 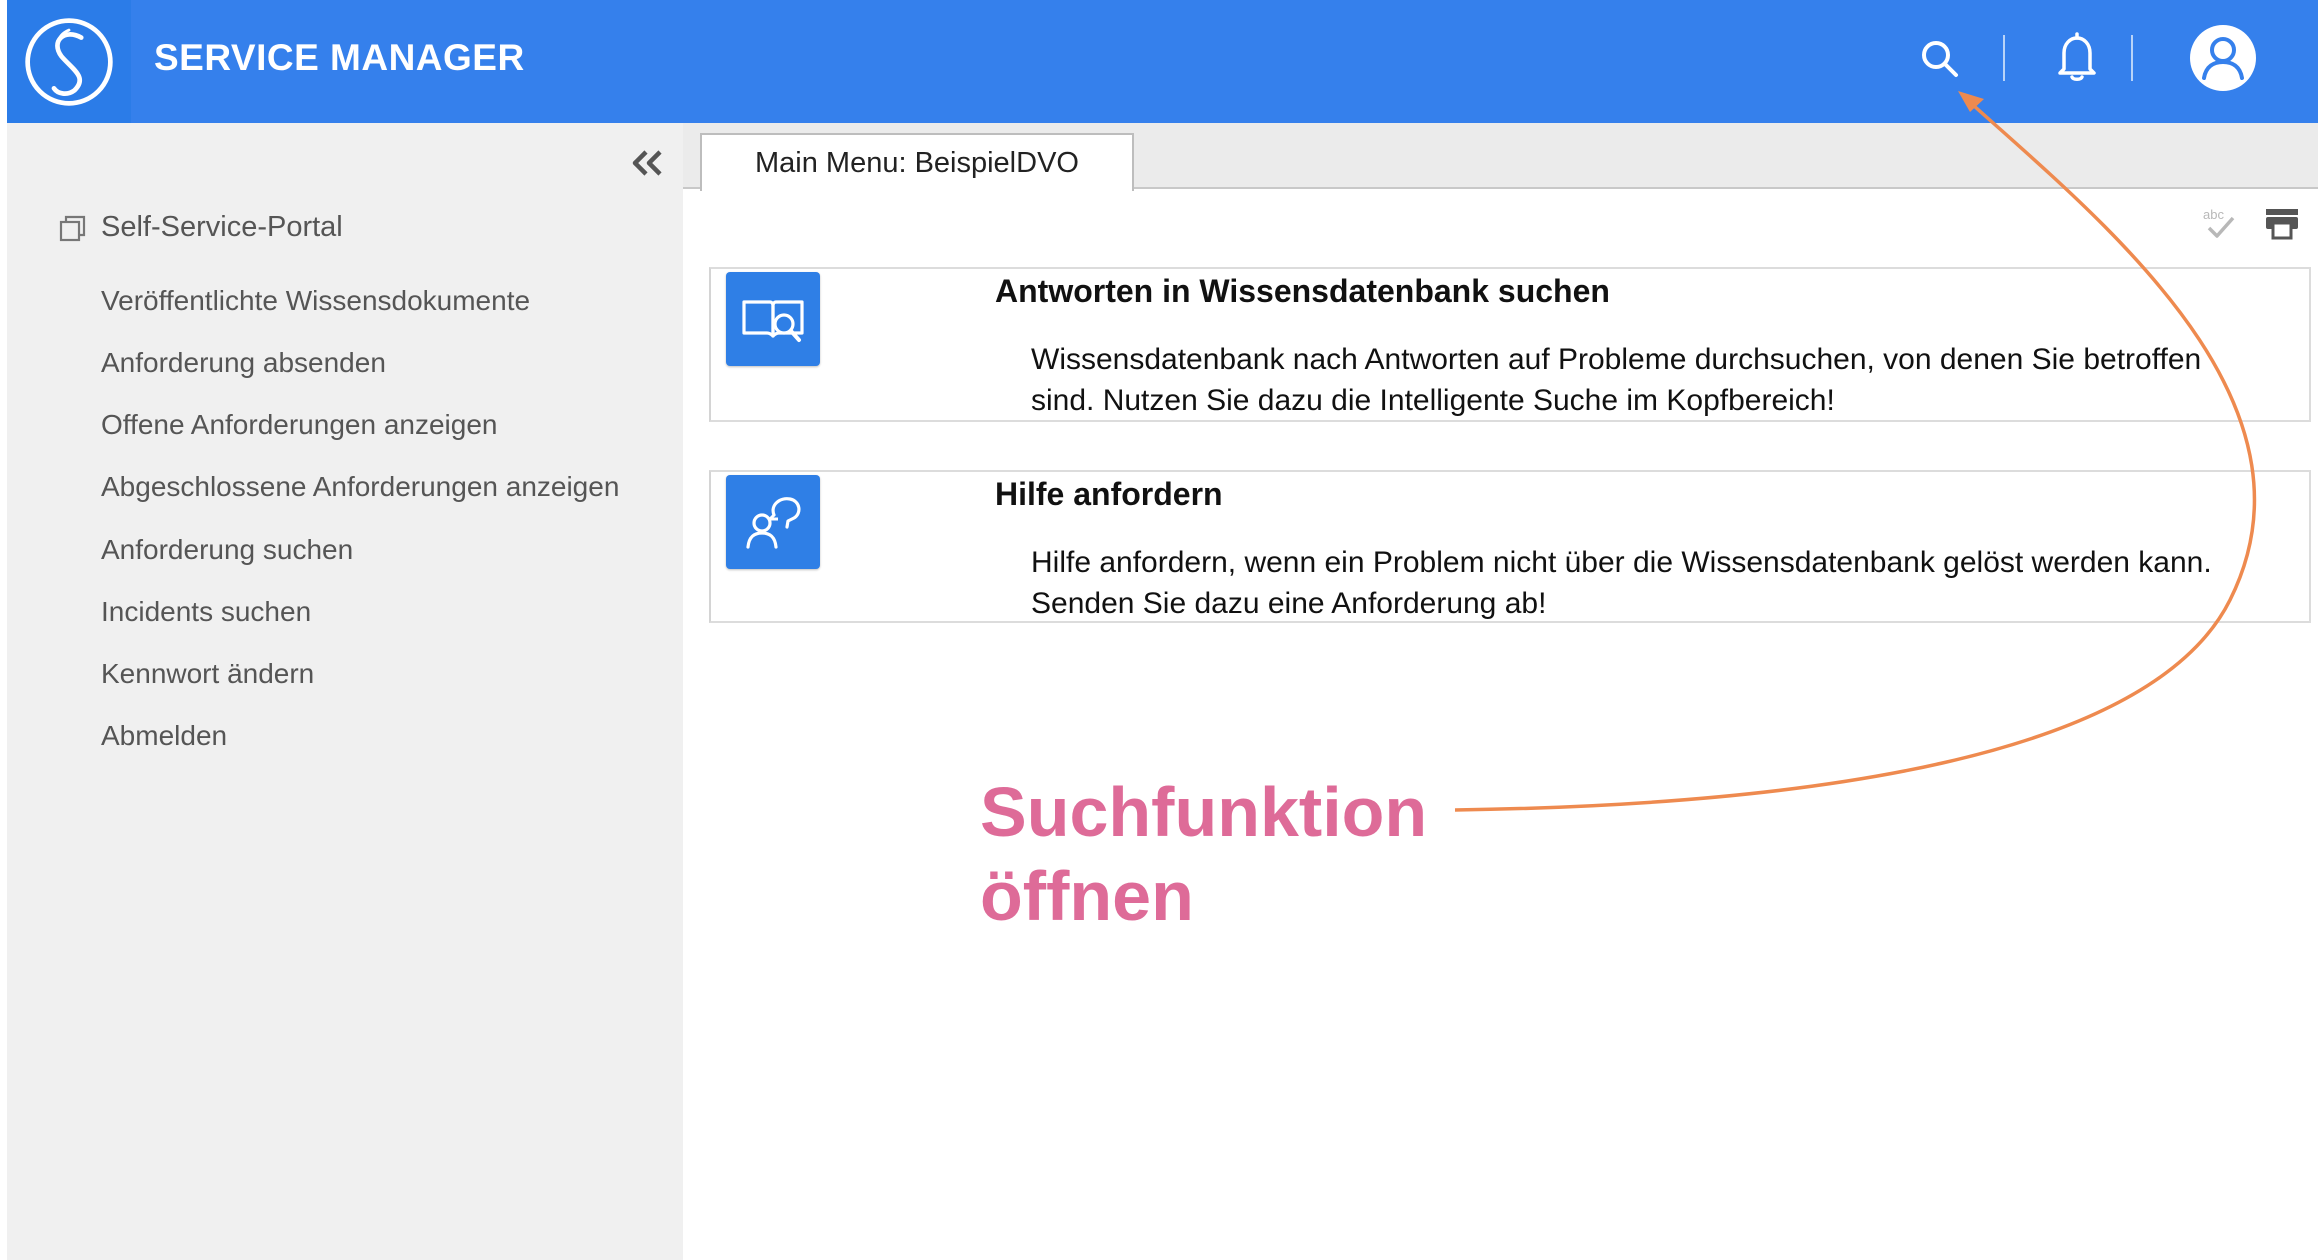 What do you see at coordinates (73, 228) in the screenshot?
I see `folder-stack-icon` at bounding box center [73, 228].